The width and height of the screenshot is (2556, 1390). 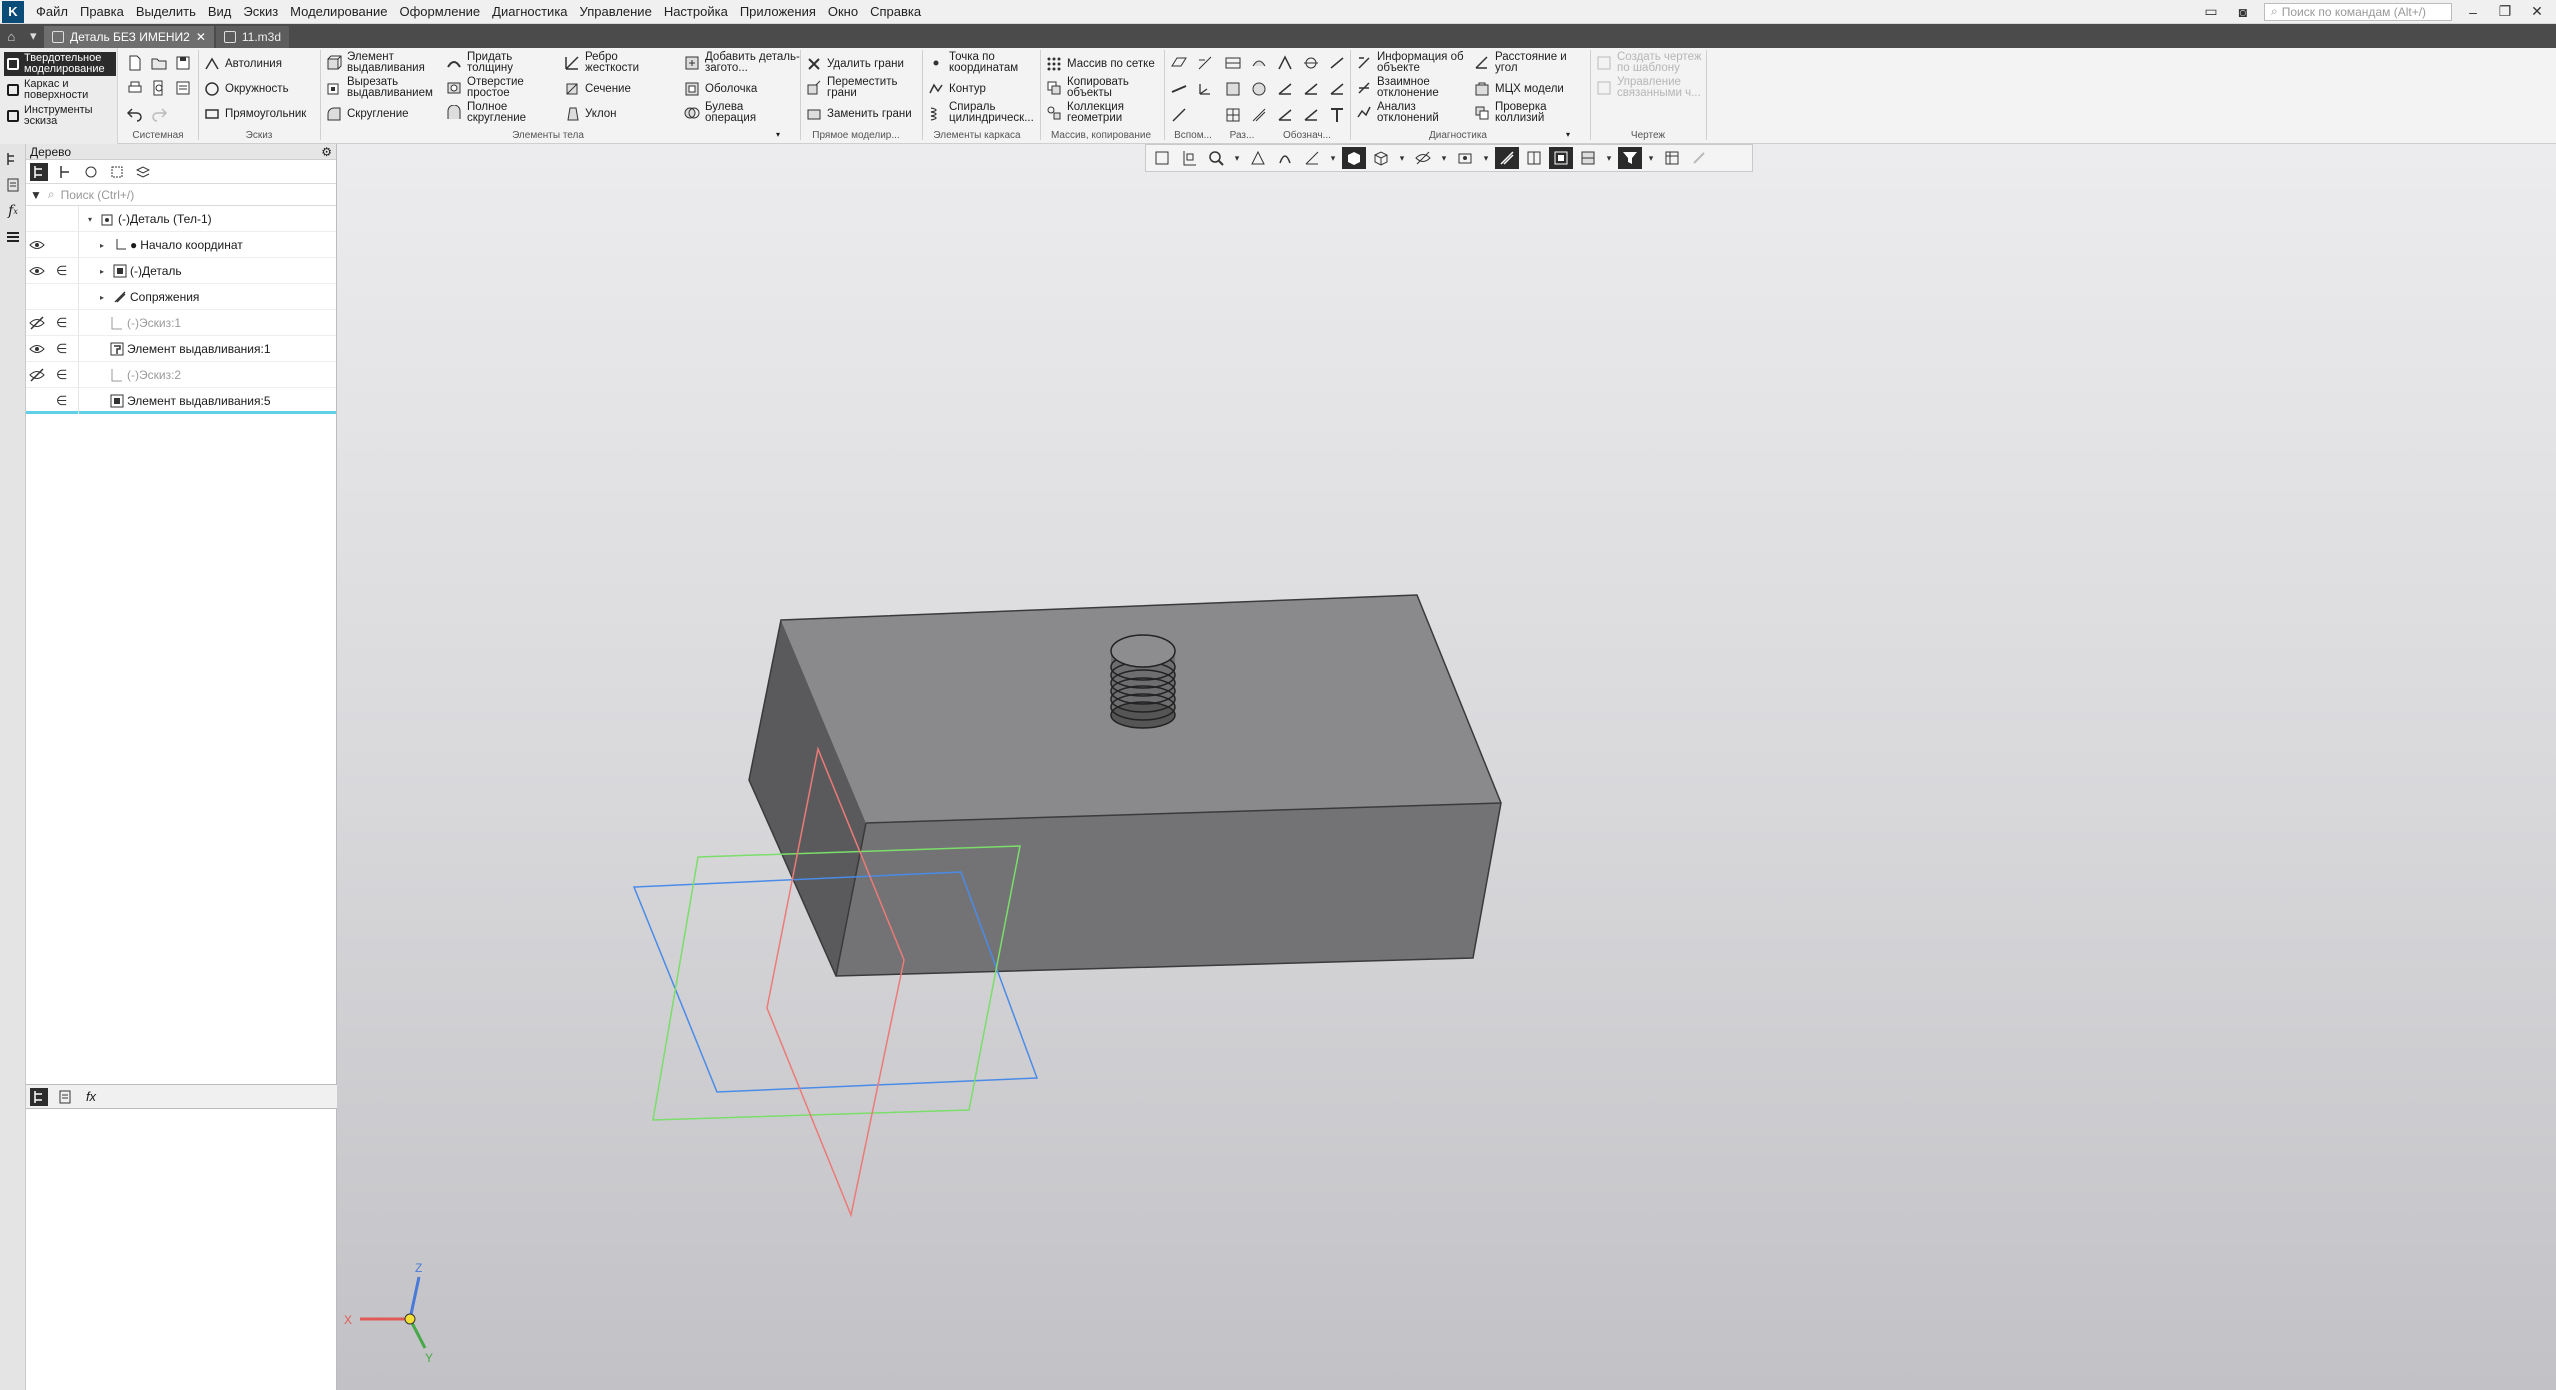 What do you see at coordinates (2358, 11) in the screenshot?
I see `command-search-input: ⌕ Поиск по командам (Alt+/)` at bounding box center [2358, 11].